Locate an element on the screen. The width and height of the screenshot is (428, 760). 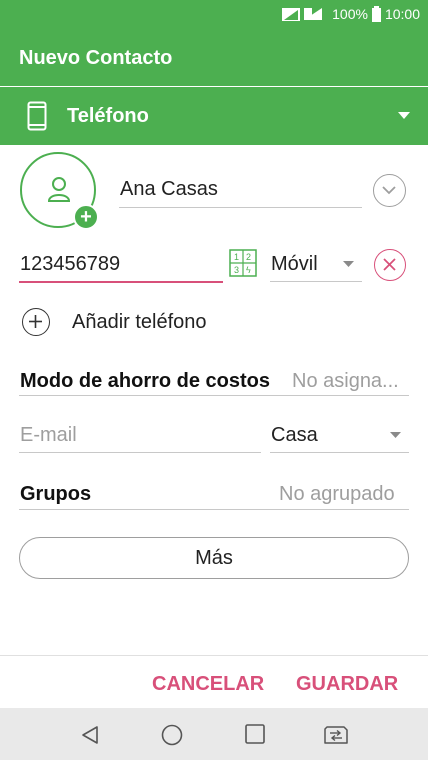
navigation-bar is located at coordinates (214, 734).